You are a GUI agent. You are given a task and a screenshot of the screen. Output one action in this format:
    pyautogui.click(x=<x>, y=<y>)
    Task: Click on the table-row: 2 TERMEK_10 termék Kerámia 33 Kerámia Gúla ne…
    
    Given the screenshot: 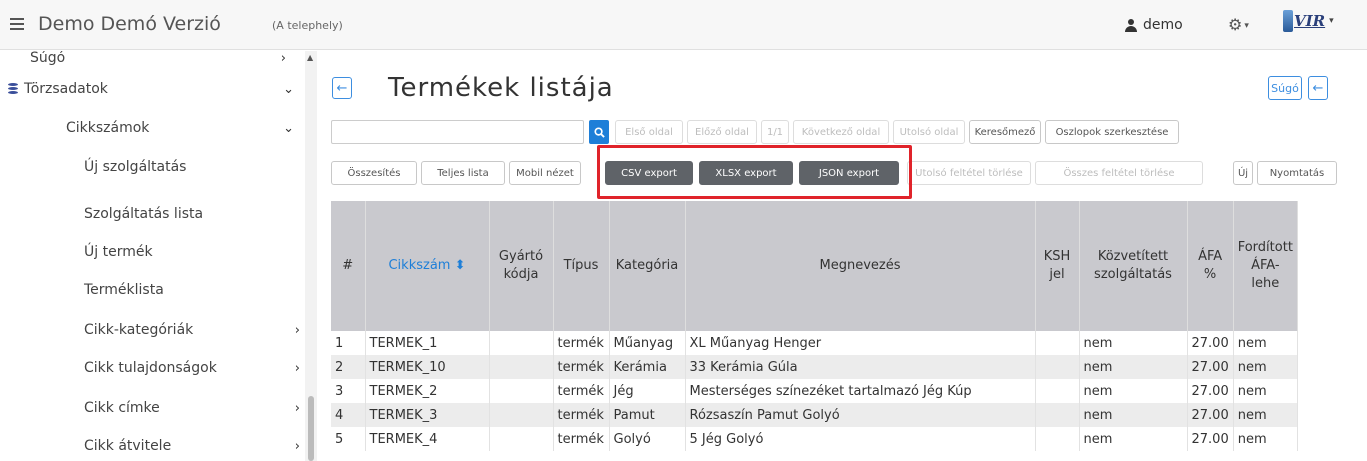 What is the action you would take?
    pyautogui.click(x=814, y=367)
    